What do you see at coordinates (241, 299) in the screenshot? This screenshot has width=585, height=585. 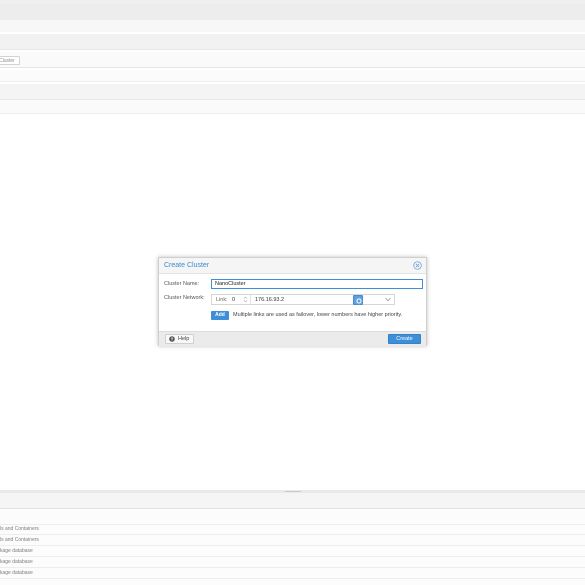 I see `link-number-field: 0` at bounding box center [241, 299].